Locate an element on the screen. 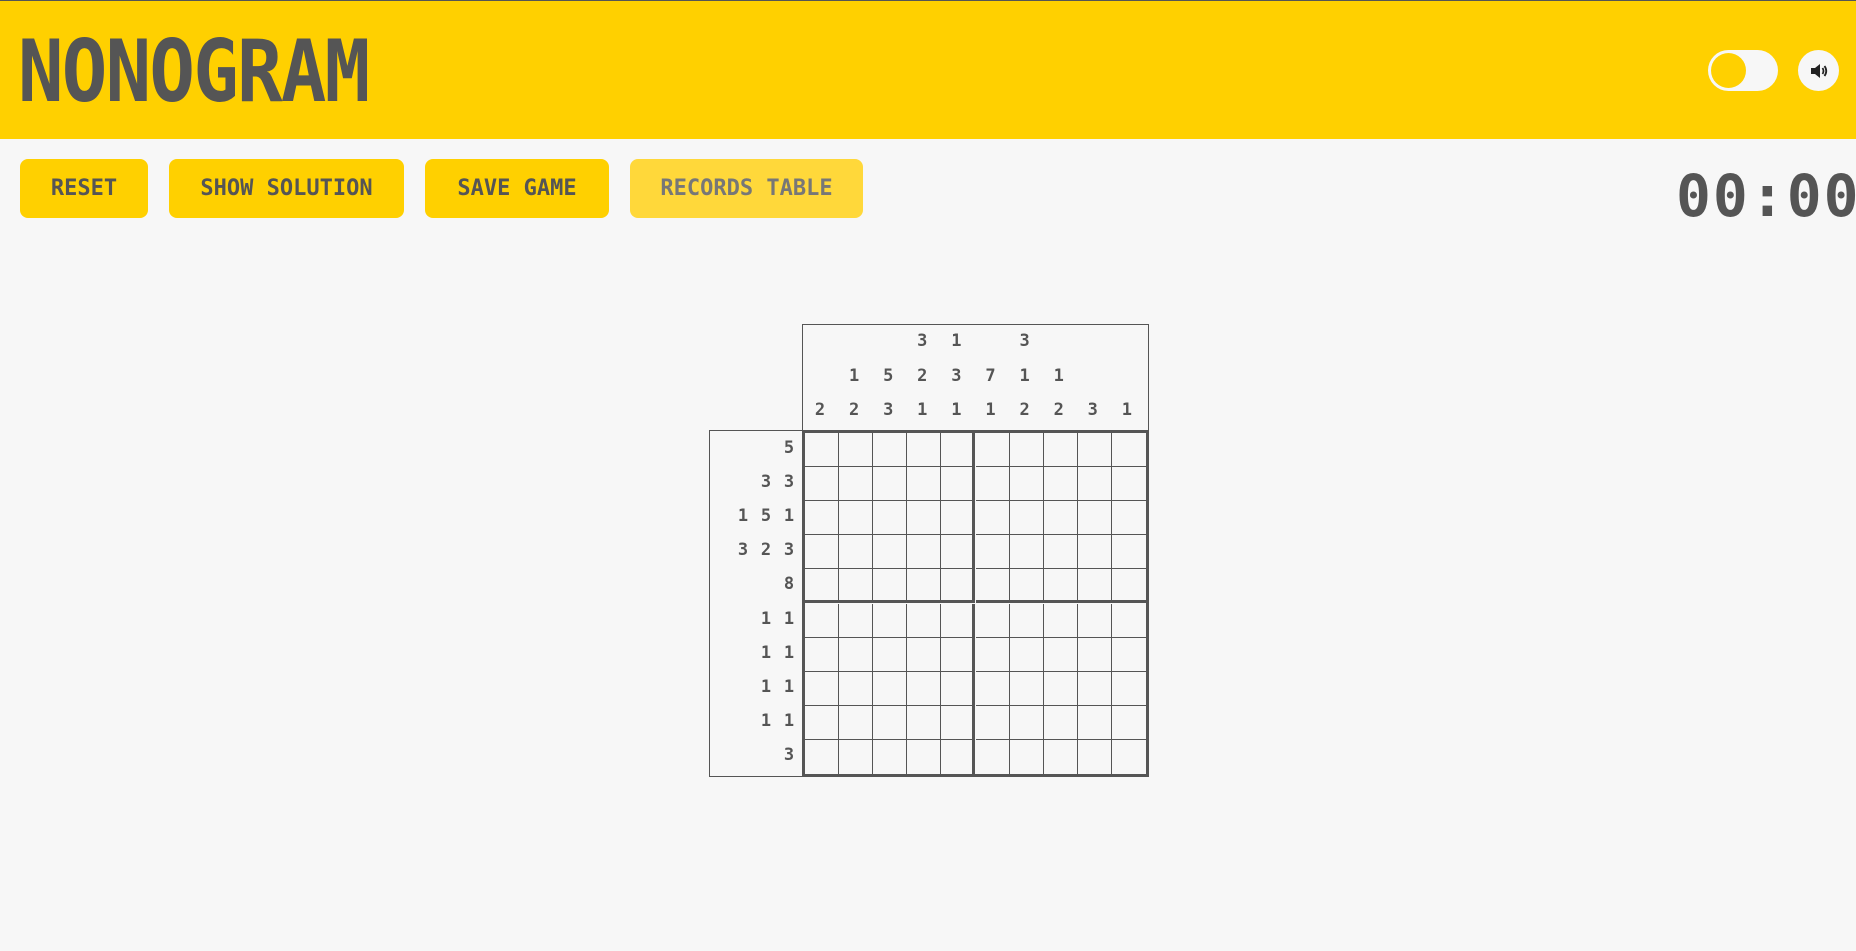 Image resolution: width=1856 pixels, height=951 pixels. sound-button is located at coordinates (1818, 70).